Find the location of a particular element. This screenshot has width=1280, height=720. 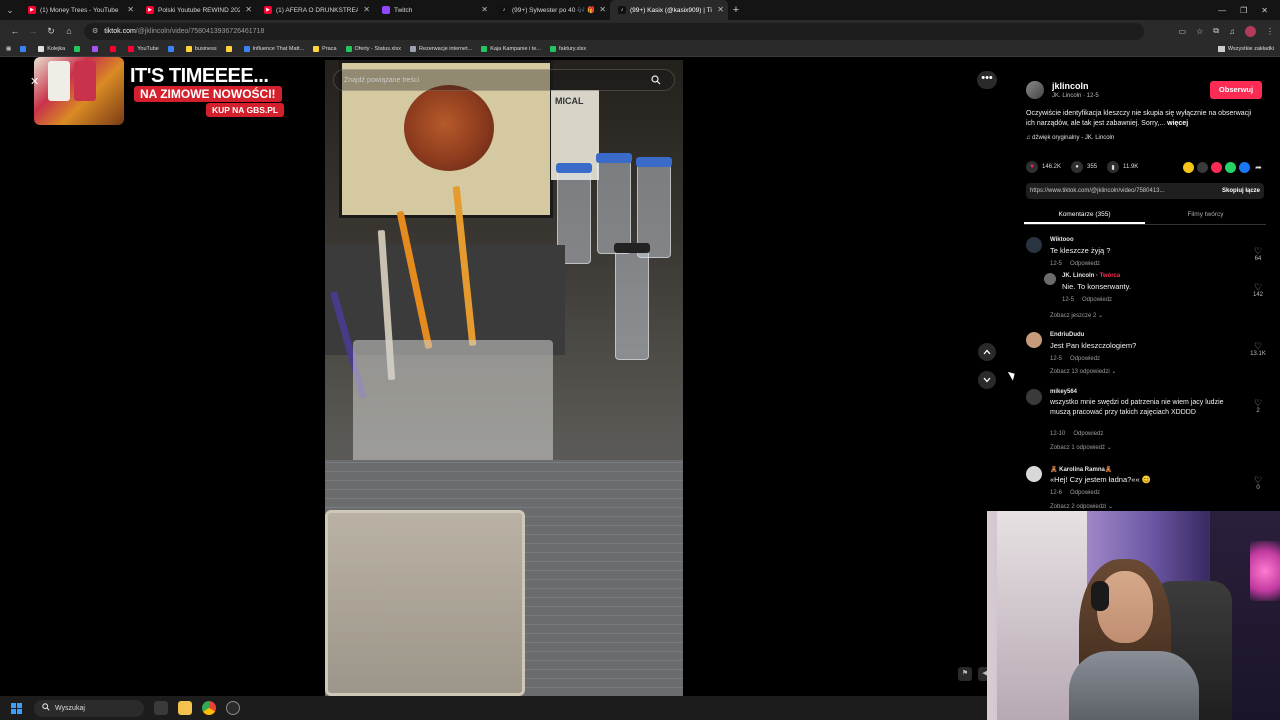

comment-like: ♡ 64 is located at coordinates (1258, 255).